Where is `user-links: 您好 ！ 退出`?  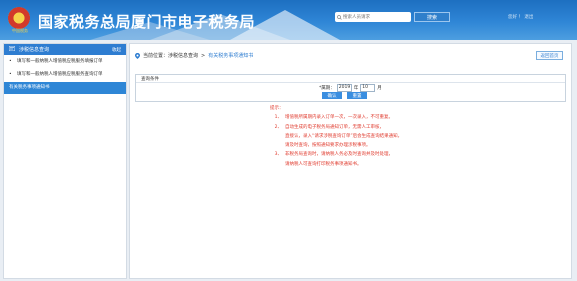 user-links: 您好 ！ 退出 is located at coordinates (520, 17).